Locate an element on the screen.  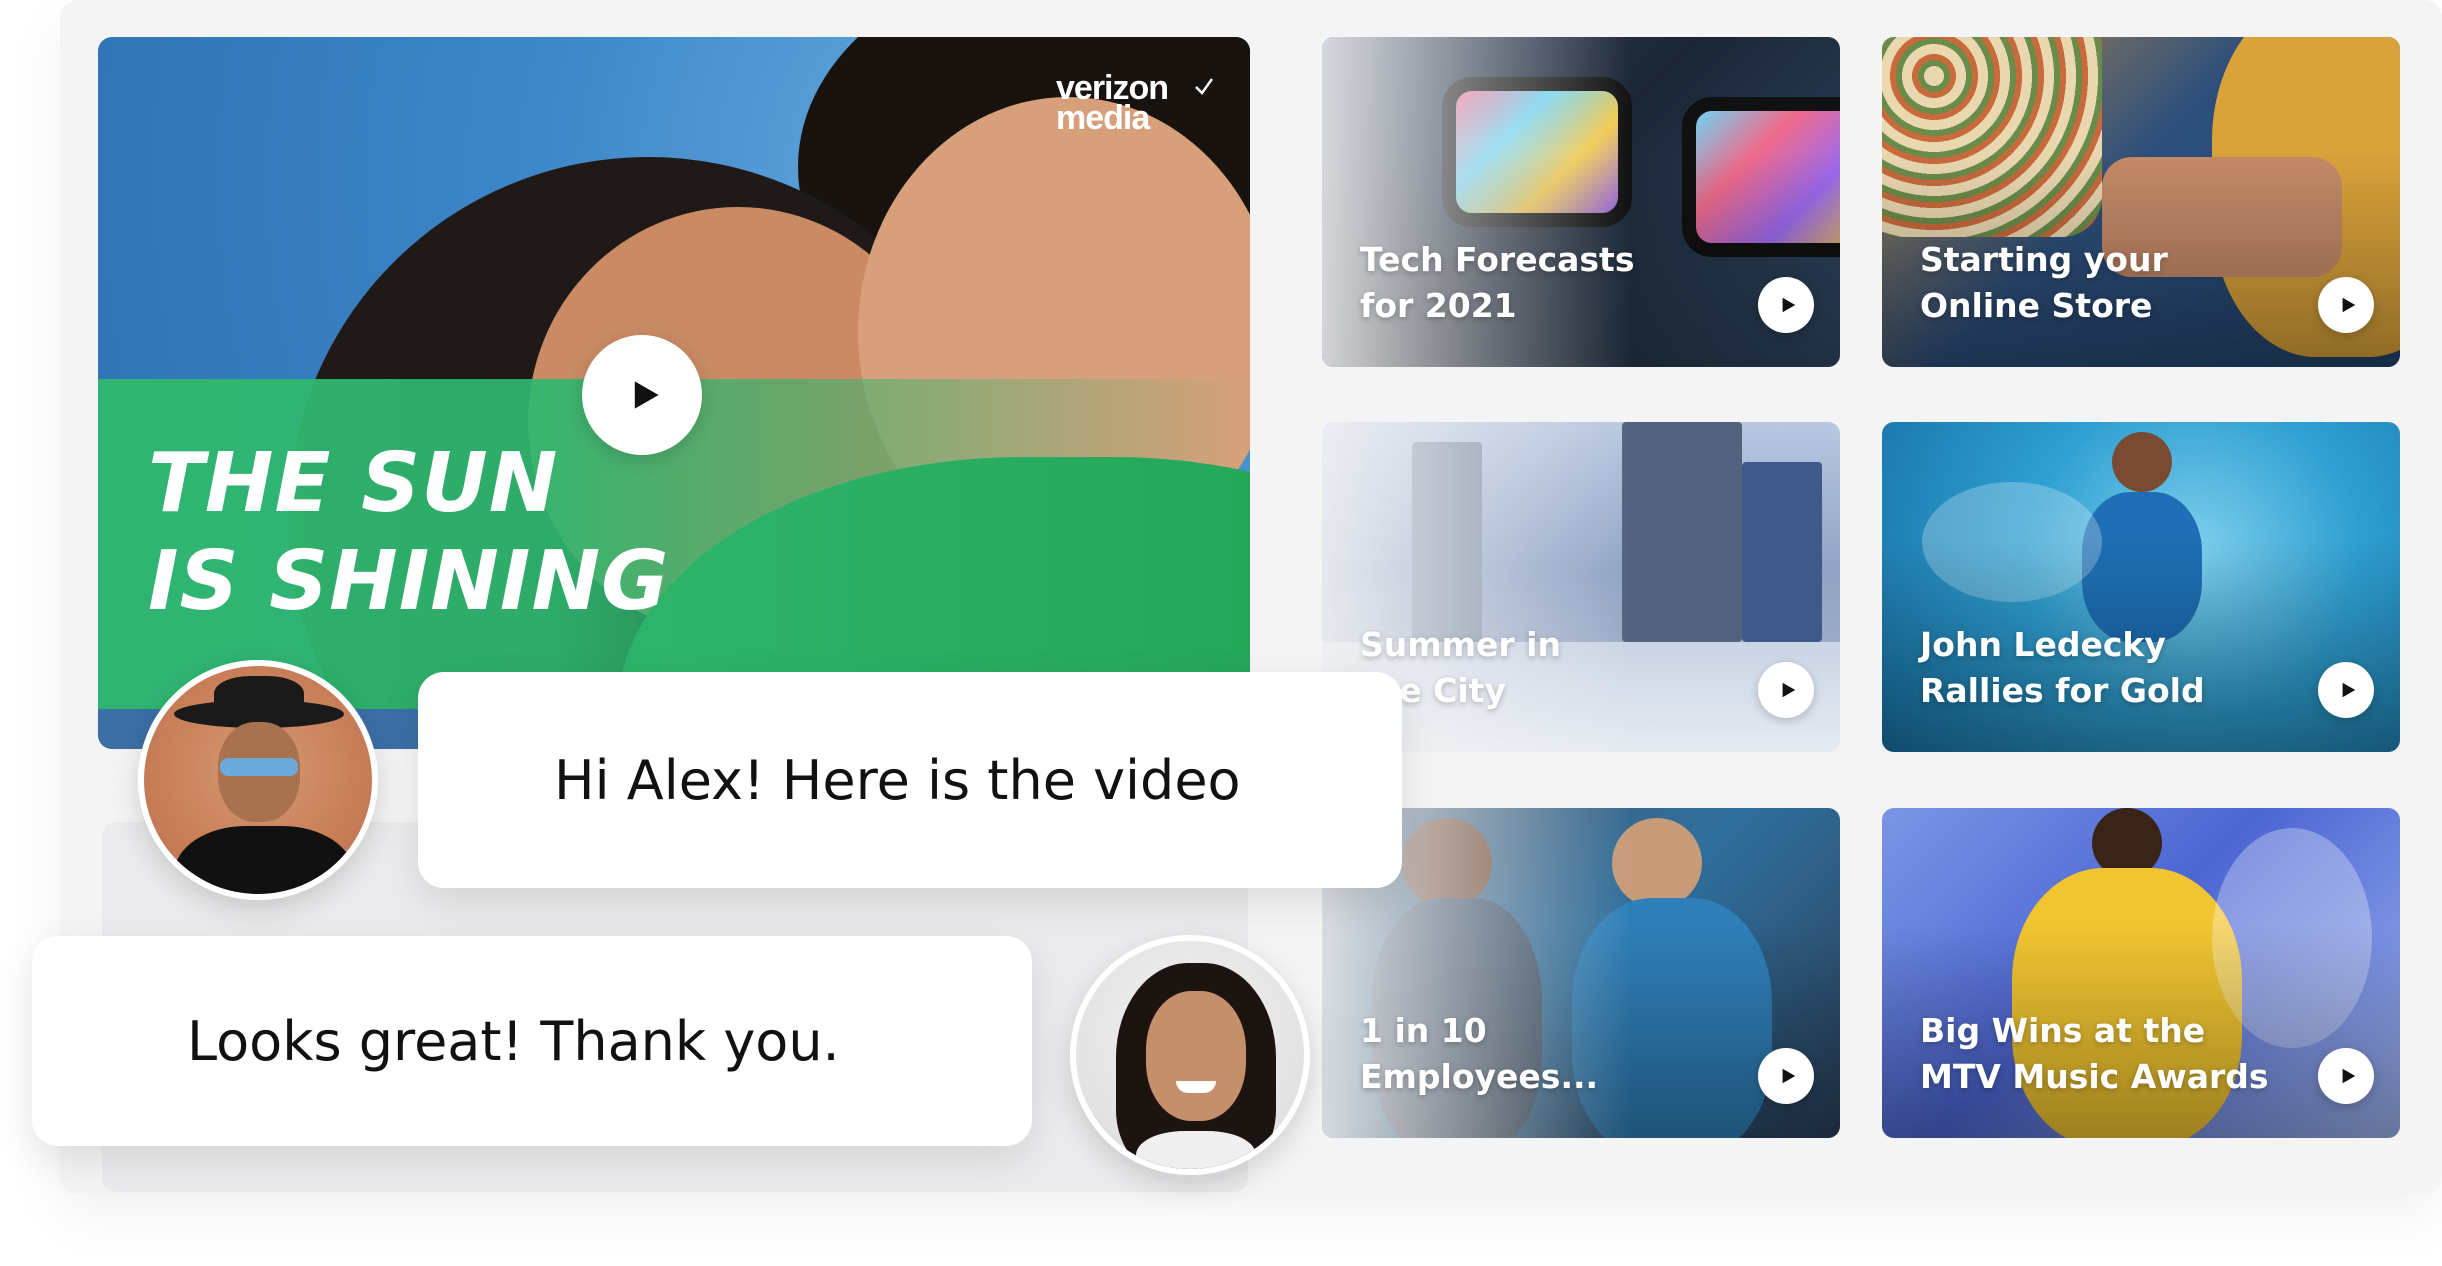
hero-play-button is located at coordinates (642, 395).